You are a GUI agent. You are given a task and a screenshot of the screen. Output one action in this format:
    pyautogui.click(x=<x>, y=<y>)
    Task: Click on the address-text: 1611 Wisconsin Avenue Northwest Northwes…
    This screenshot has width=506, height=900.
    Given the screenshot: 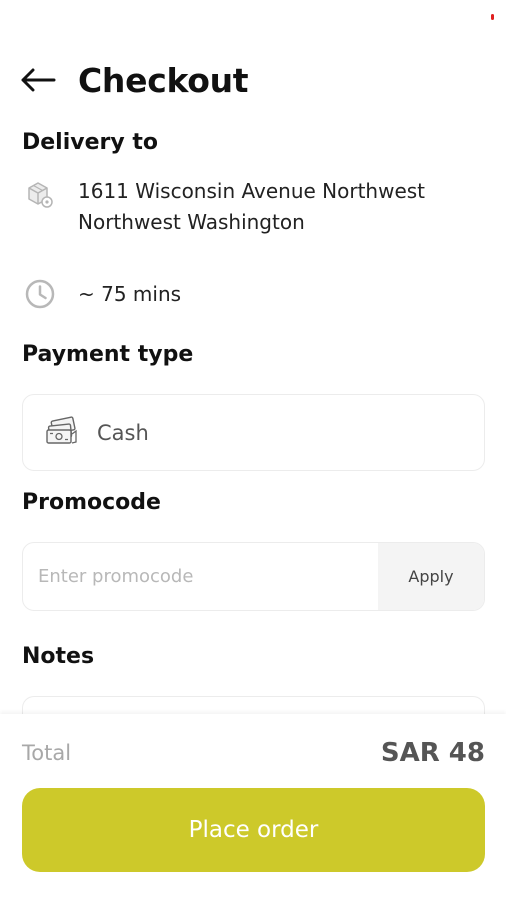 What is the action you would take?
    pyautogui.click(x=251, y=207)
    